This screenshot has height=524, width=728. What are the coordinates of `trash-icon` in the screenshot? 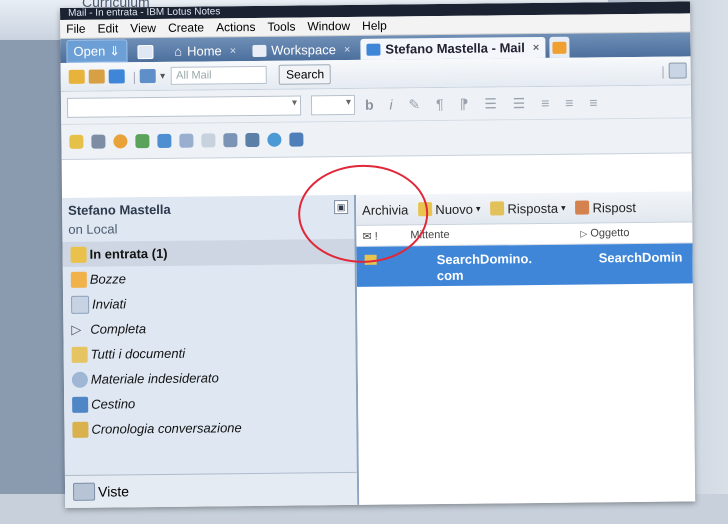 It's located at (80, 404).